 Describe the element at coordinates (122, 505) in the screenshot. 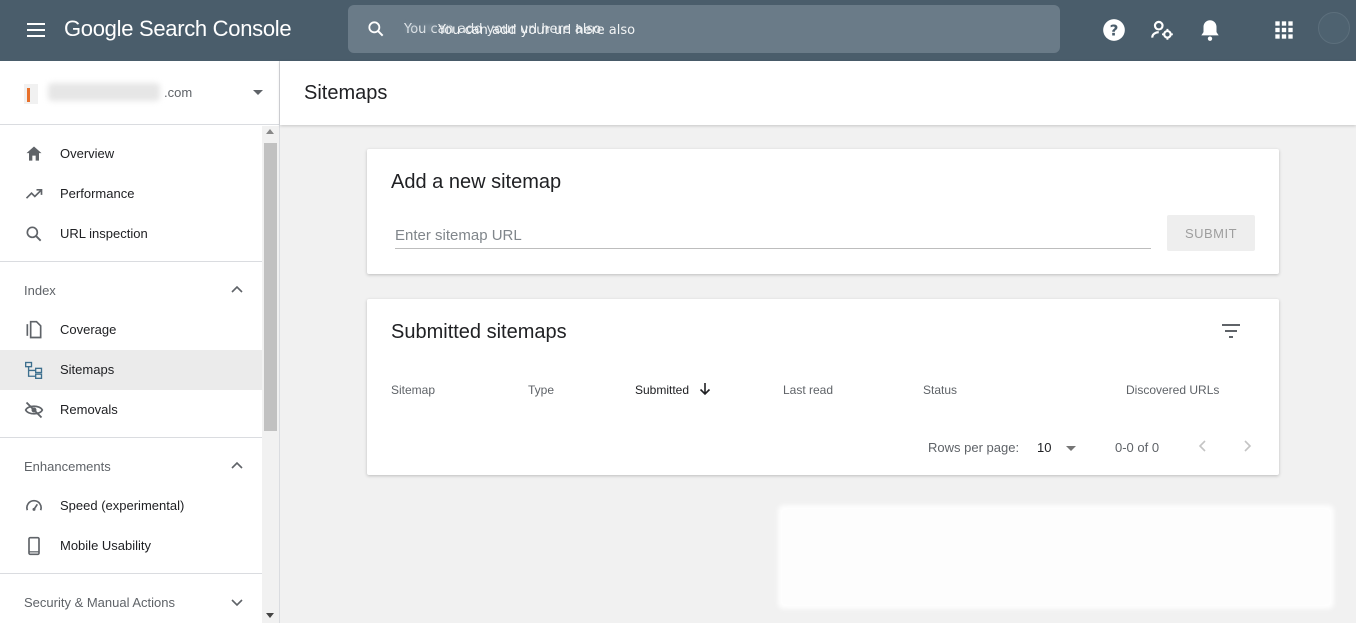

I see `sidebar-item-label: Speed (experimental)` at that location.